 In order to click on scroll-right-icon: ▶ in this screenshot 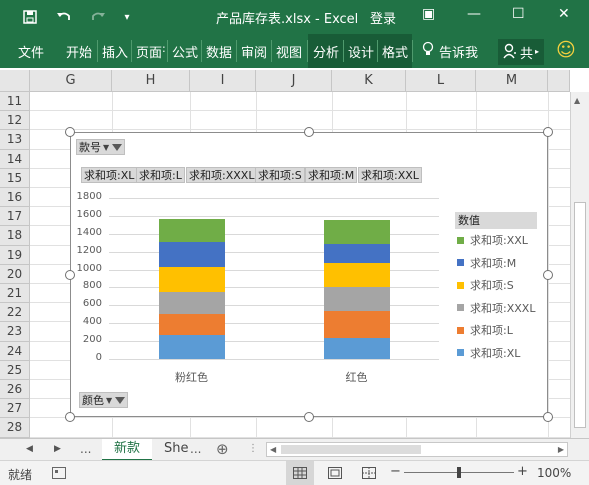, I will do `click(561, 449)`.